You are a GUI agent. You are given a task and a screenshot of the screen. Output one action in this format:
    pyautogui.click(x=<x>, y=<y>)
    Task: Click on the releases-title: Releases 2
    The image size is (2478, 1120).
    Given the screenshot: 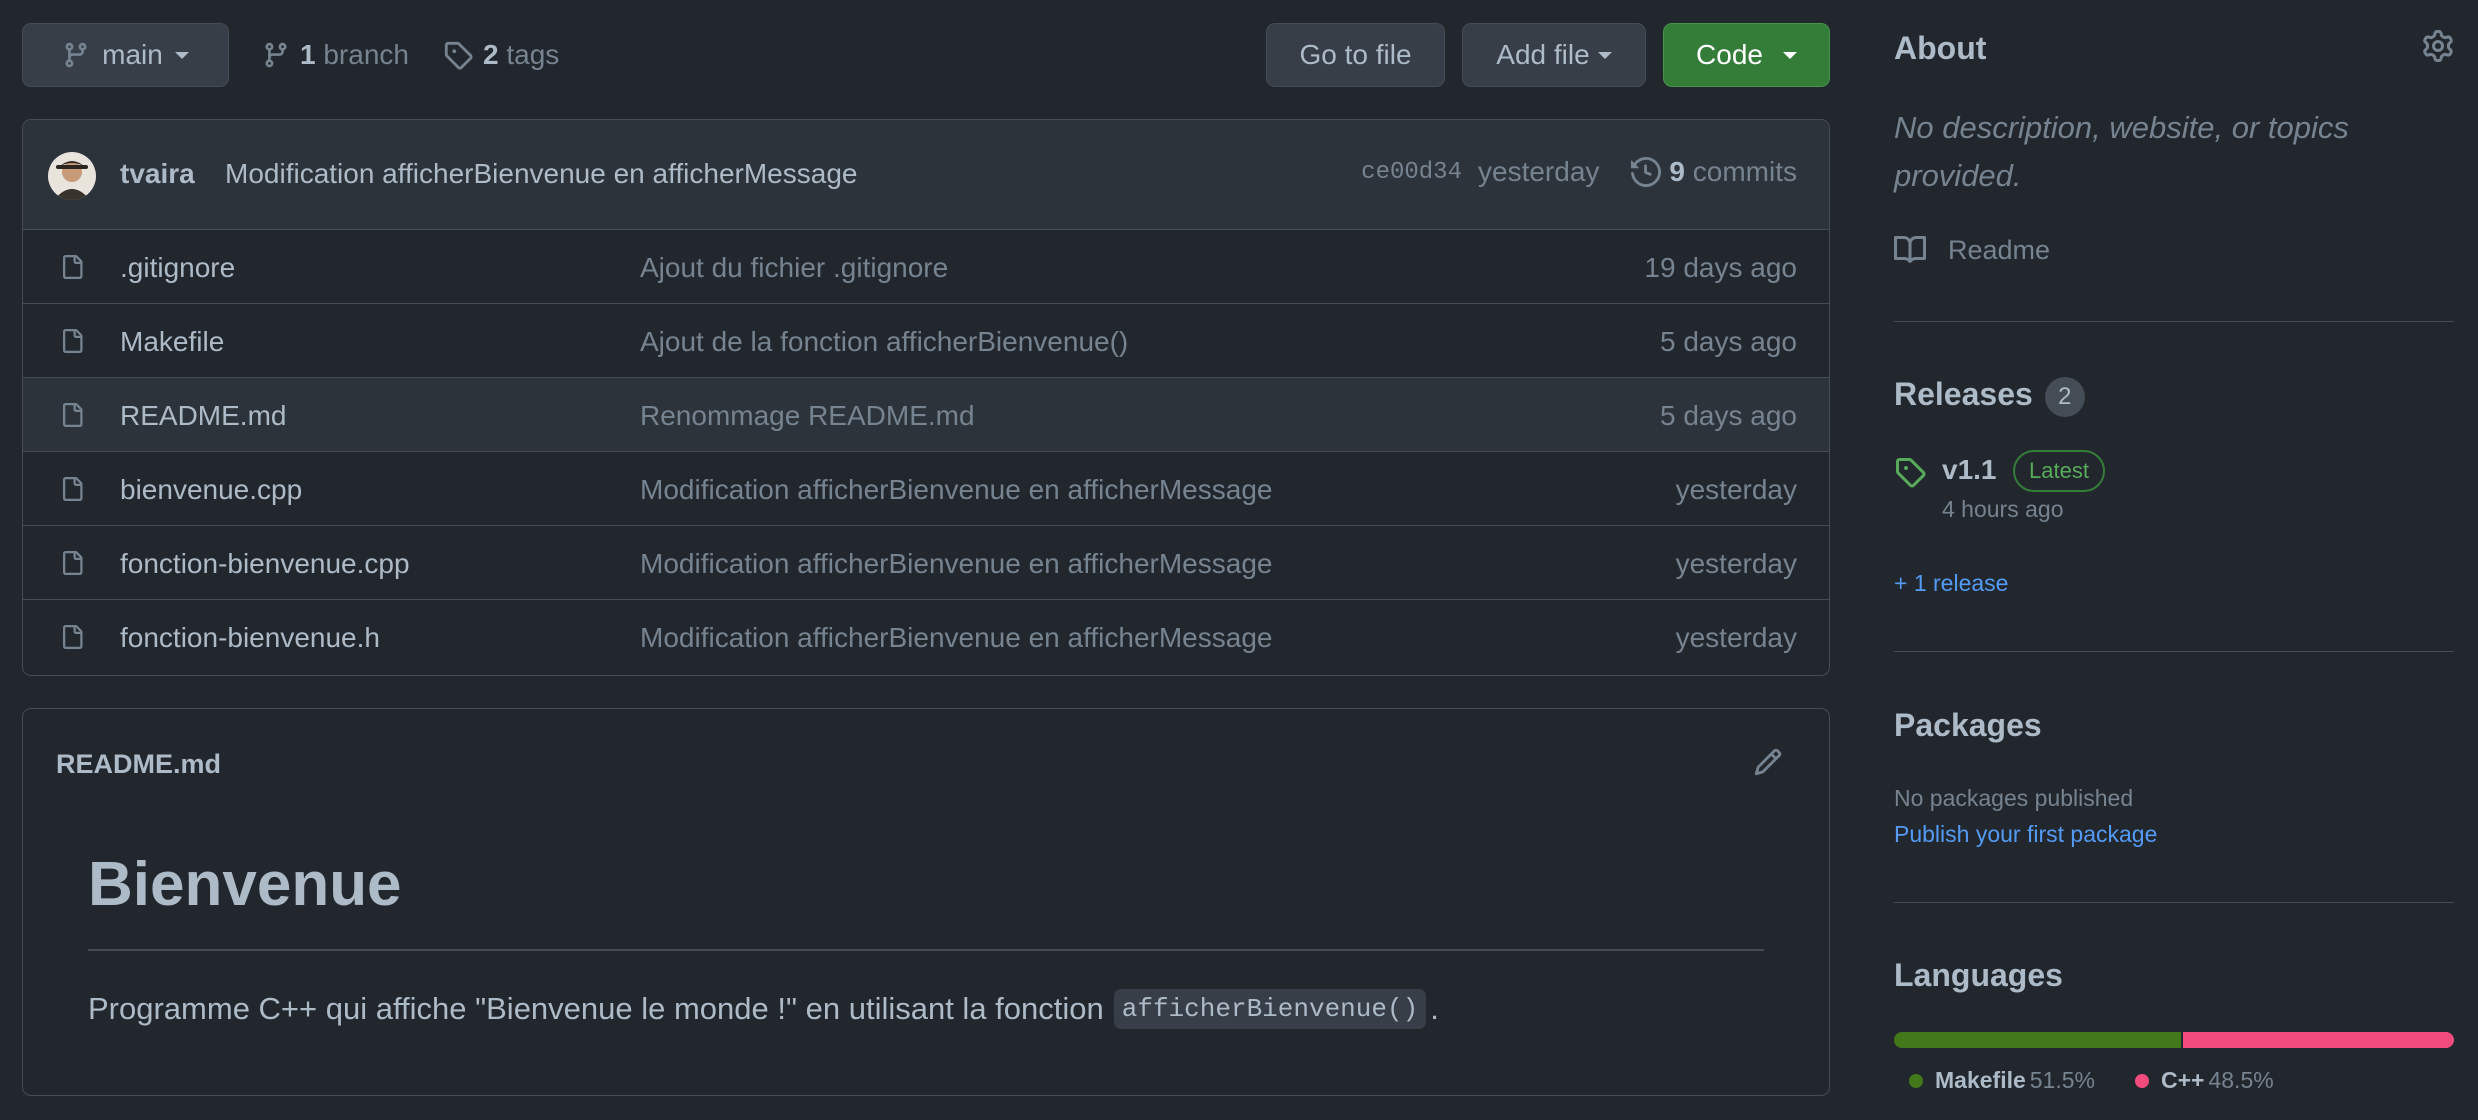 What is the action you would take?
    pyautogui.click(x=1989, y=396)
    